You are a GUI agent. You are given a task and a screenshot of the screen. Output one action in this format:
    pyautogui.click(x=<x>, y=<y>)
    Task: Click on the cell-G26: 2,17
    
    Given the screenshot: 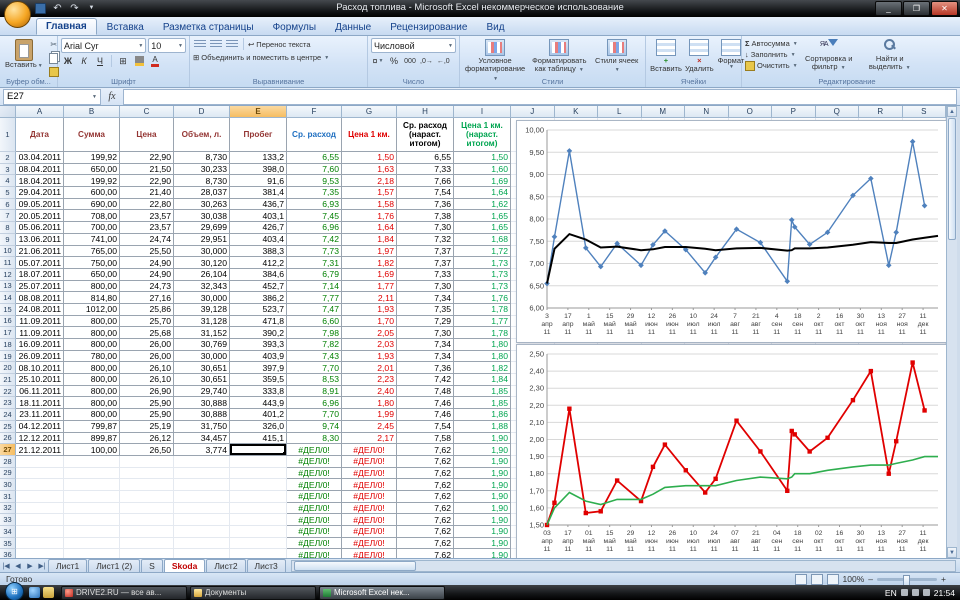 What is the action you would take?
    pyautogui.click(x=369, y=438)
    